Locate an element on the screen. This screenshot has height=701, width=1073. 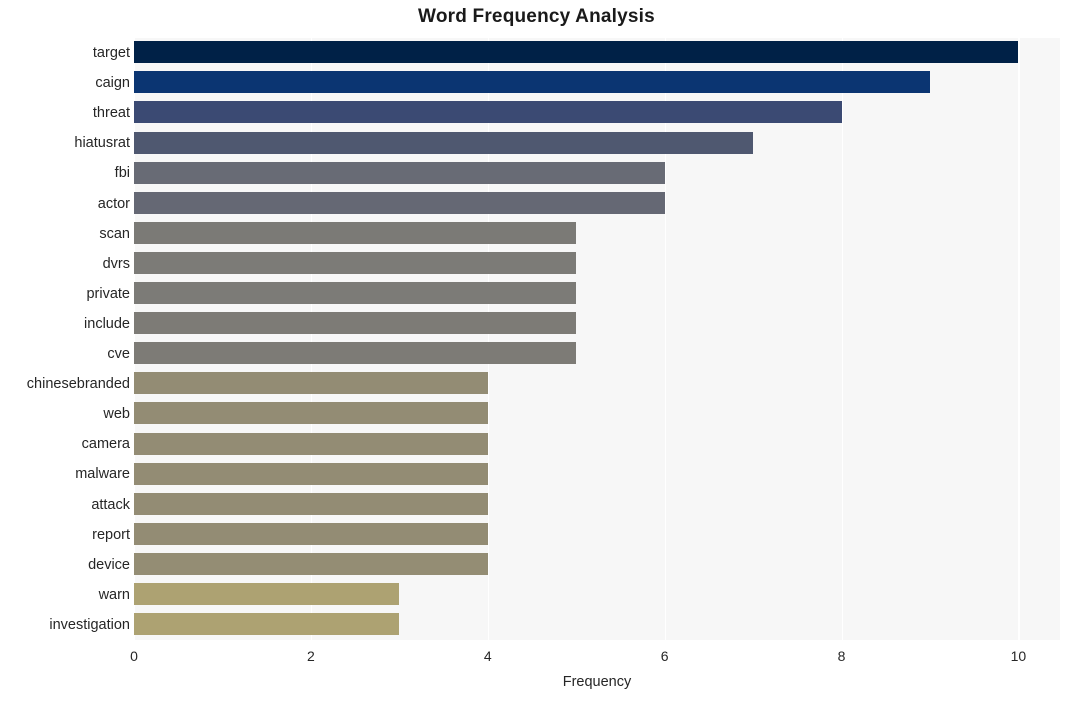
y-axis-label: chinesebranded is located at coordinates (78, 384).